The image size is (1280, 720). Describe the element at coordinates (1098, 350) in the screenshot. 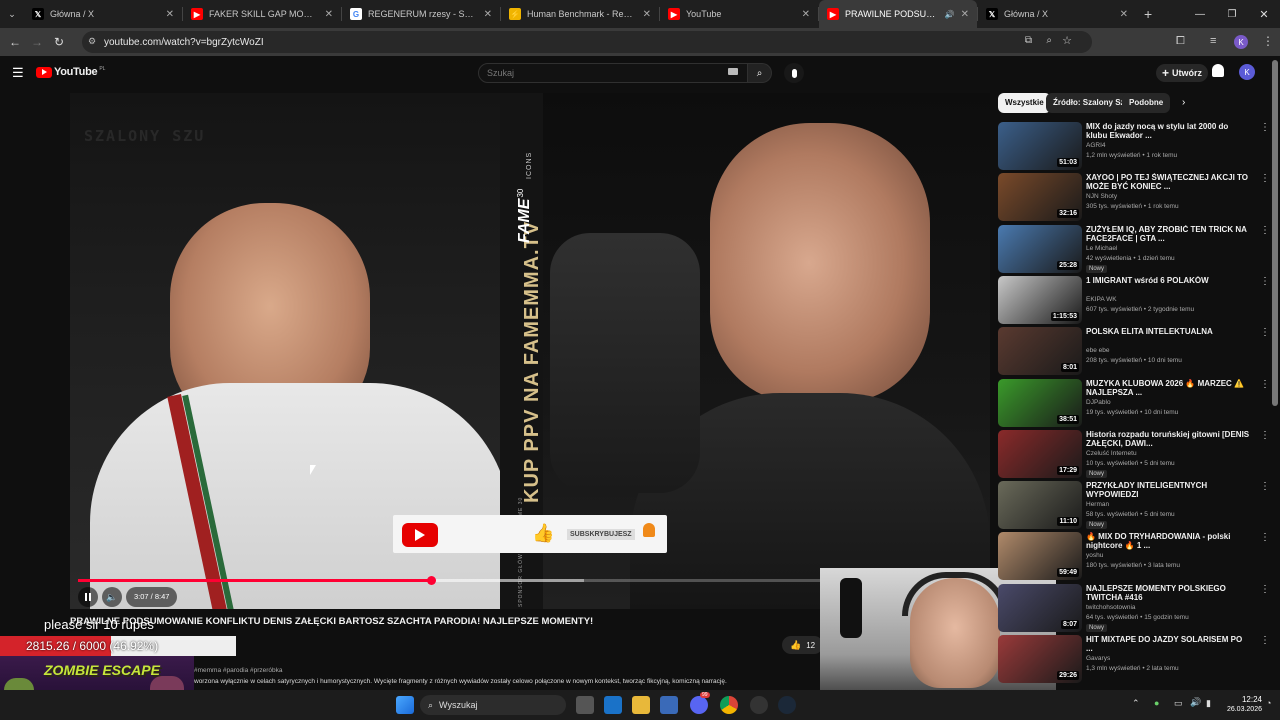

I see `channel-name: ebe ebe` at that location.